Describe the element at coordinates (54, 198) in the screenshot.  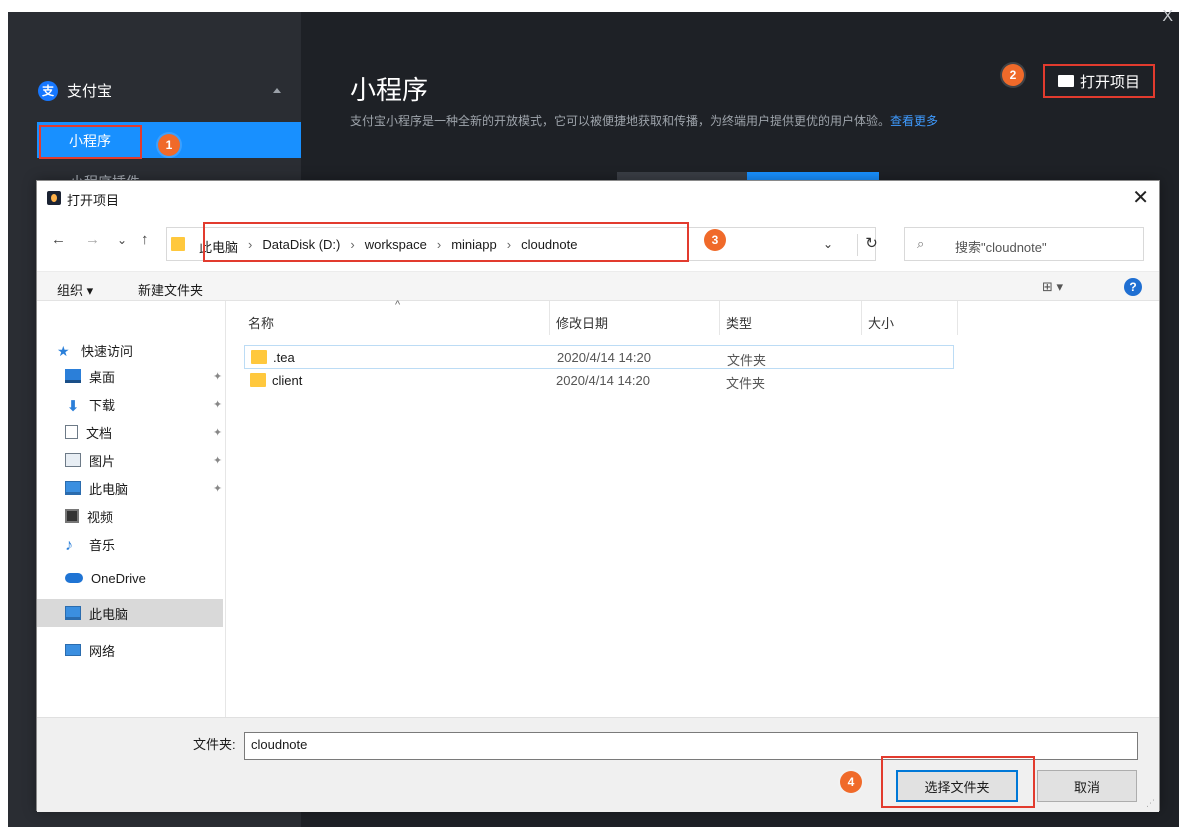
I see `app-icon` at that location.